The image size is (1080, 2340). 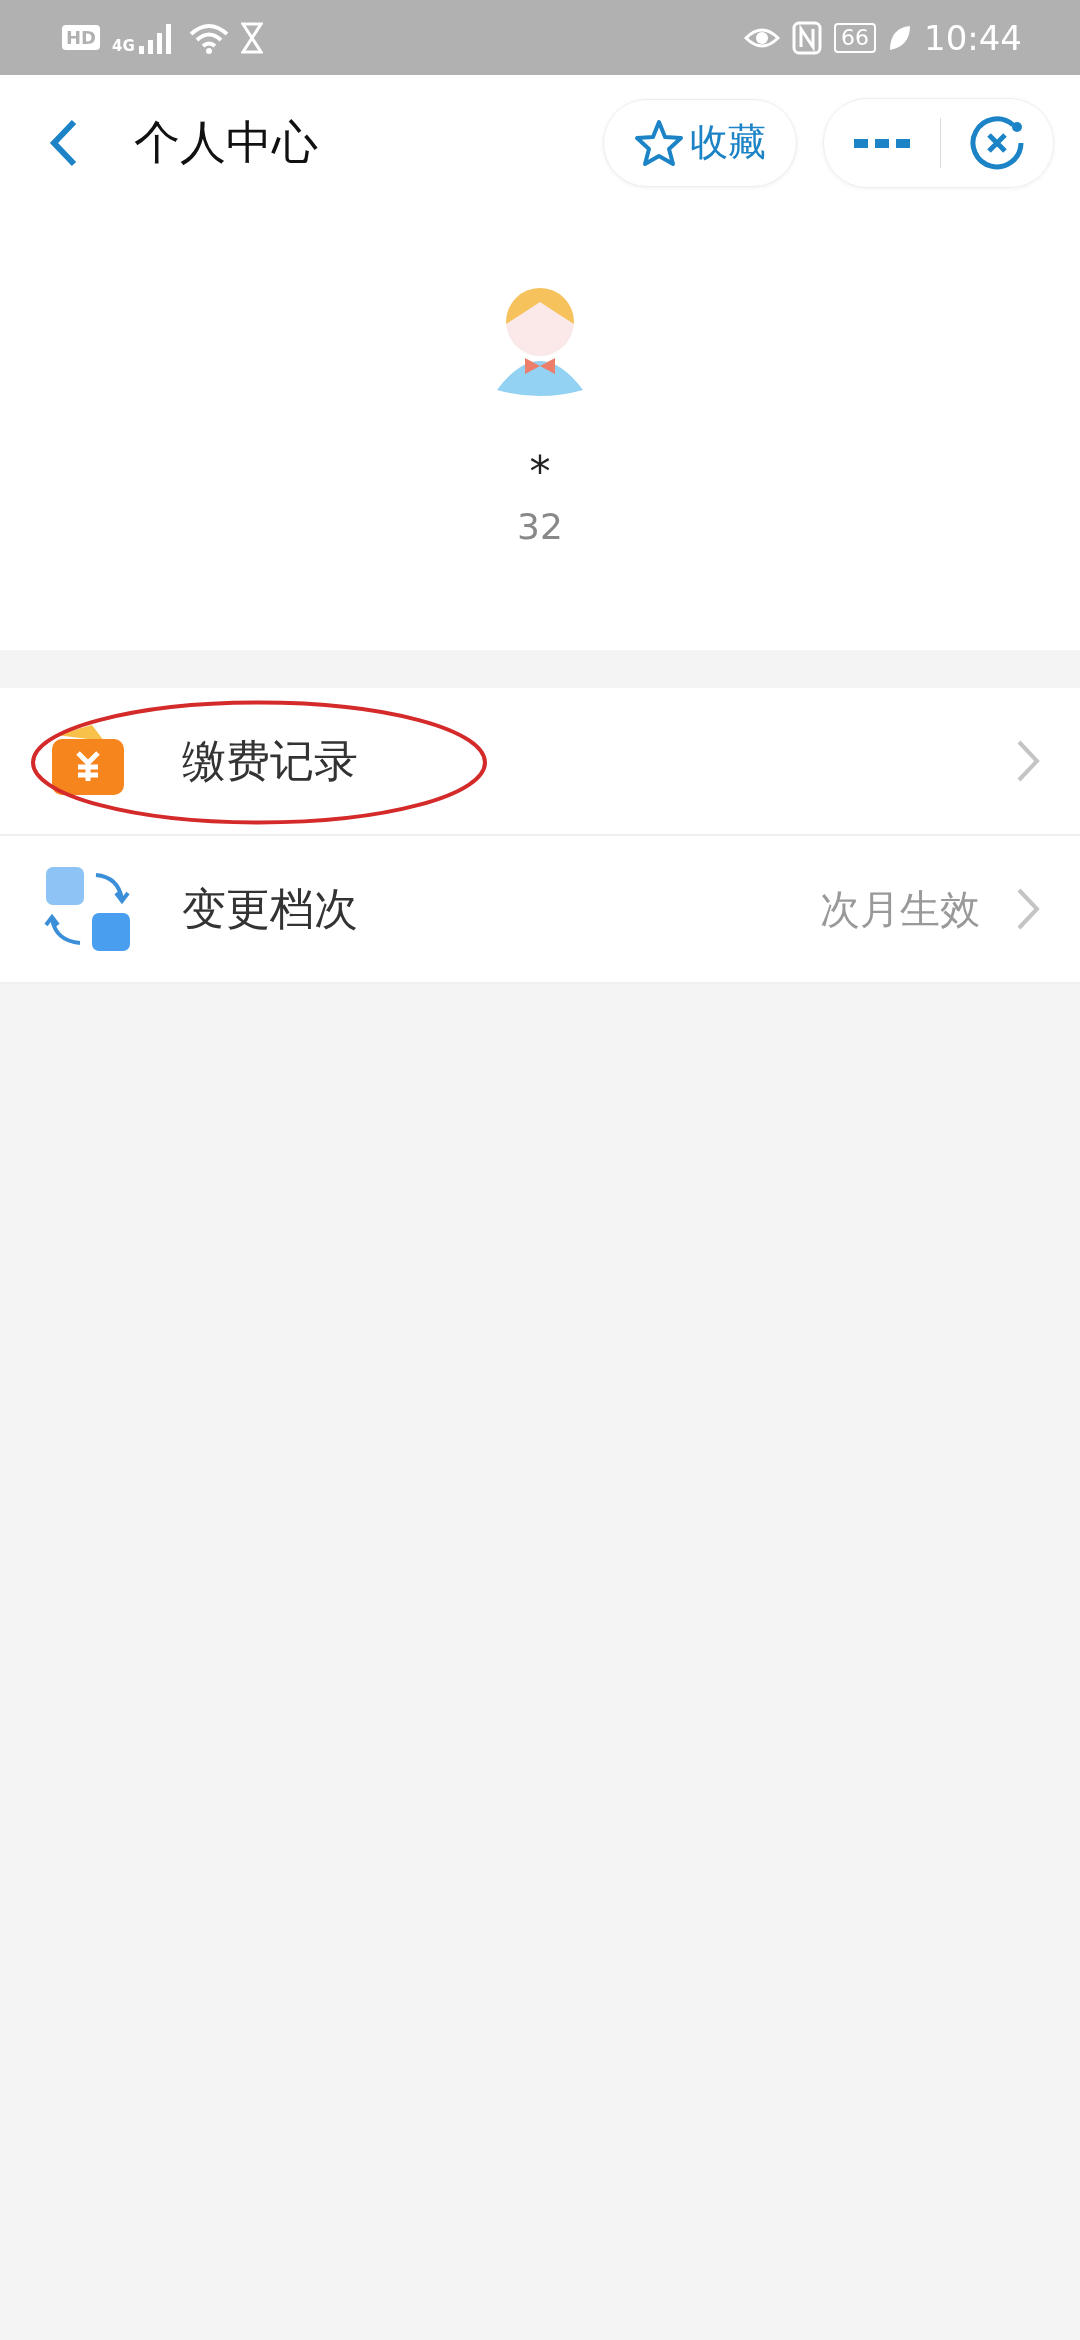 I want to click on nfc-icon, so click(x=807, y=37).